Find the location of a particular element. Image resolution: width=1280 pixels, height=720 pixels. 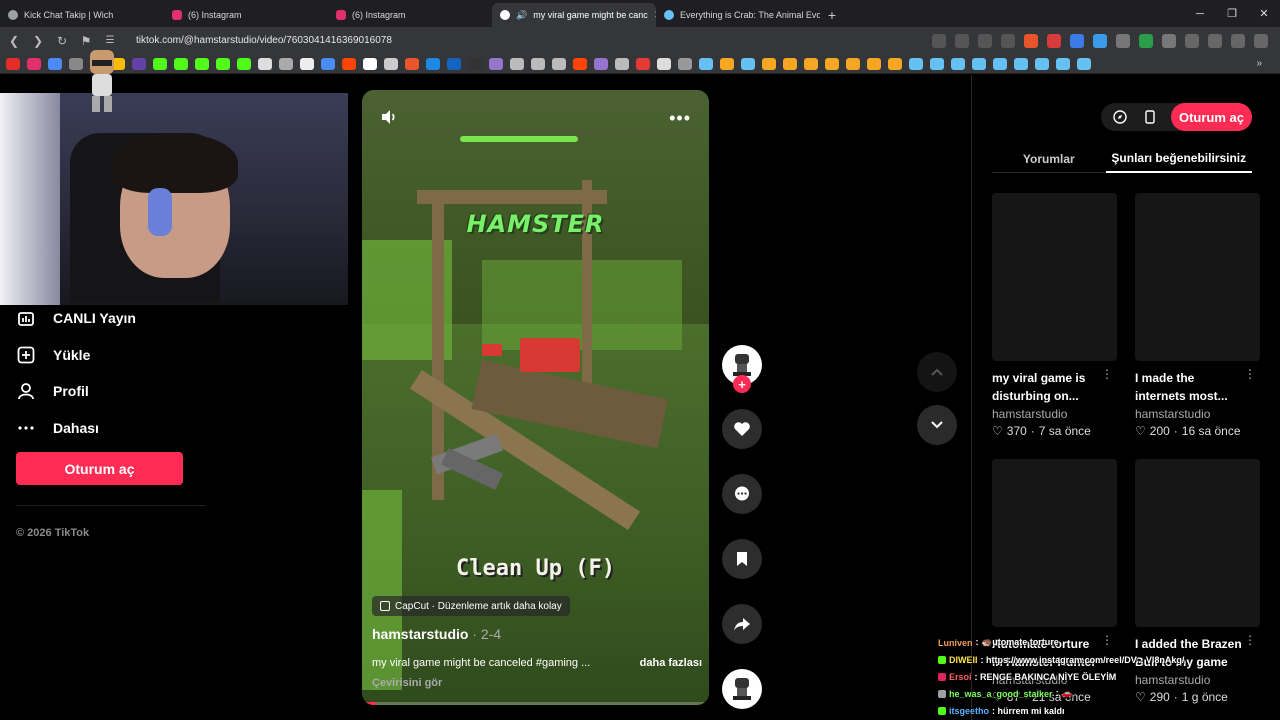

maximize-icon: ❐ is located at coordinates (1232, 13).